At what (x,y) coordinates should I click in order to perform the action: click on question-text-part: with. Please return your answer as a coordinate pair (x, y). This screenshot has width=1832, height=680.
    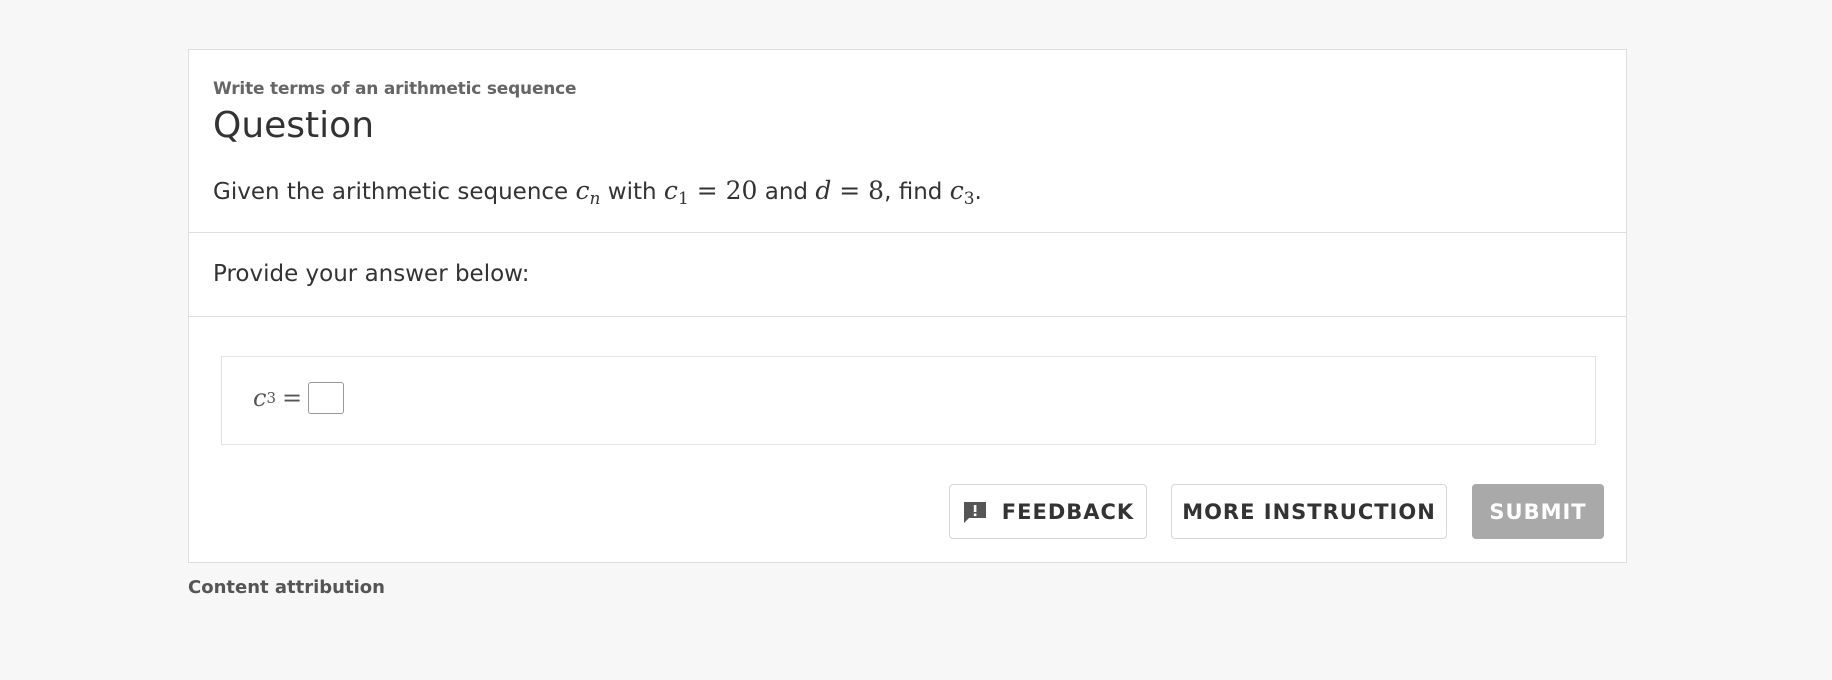
    Looking at the image, I should click on (632, 192).